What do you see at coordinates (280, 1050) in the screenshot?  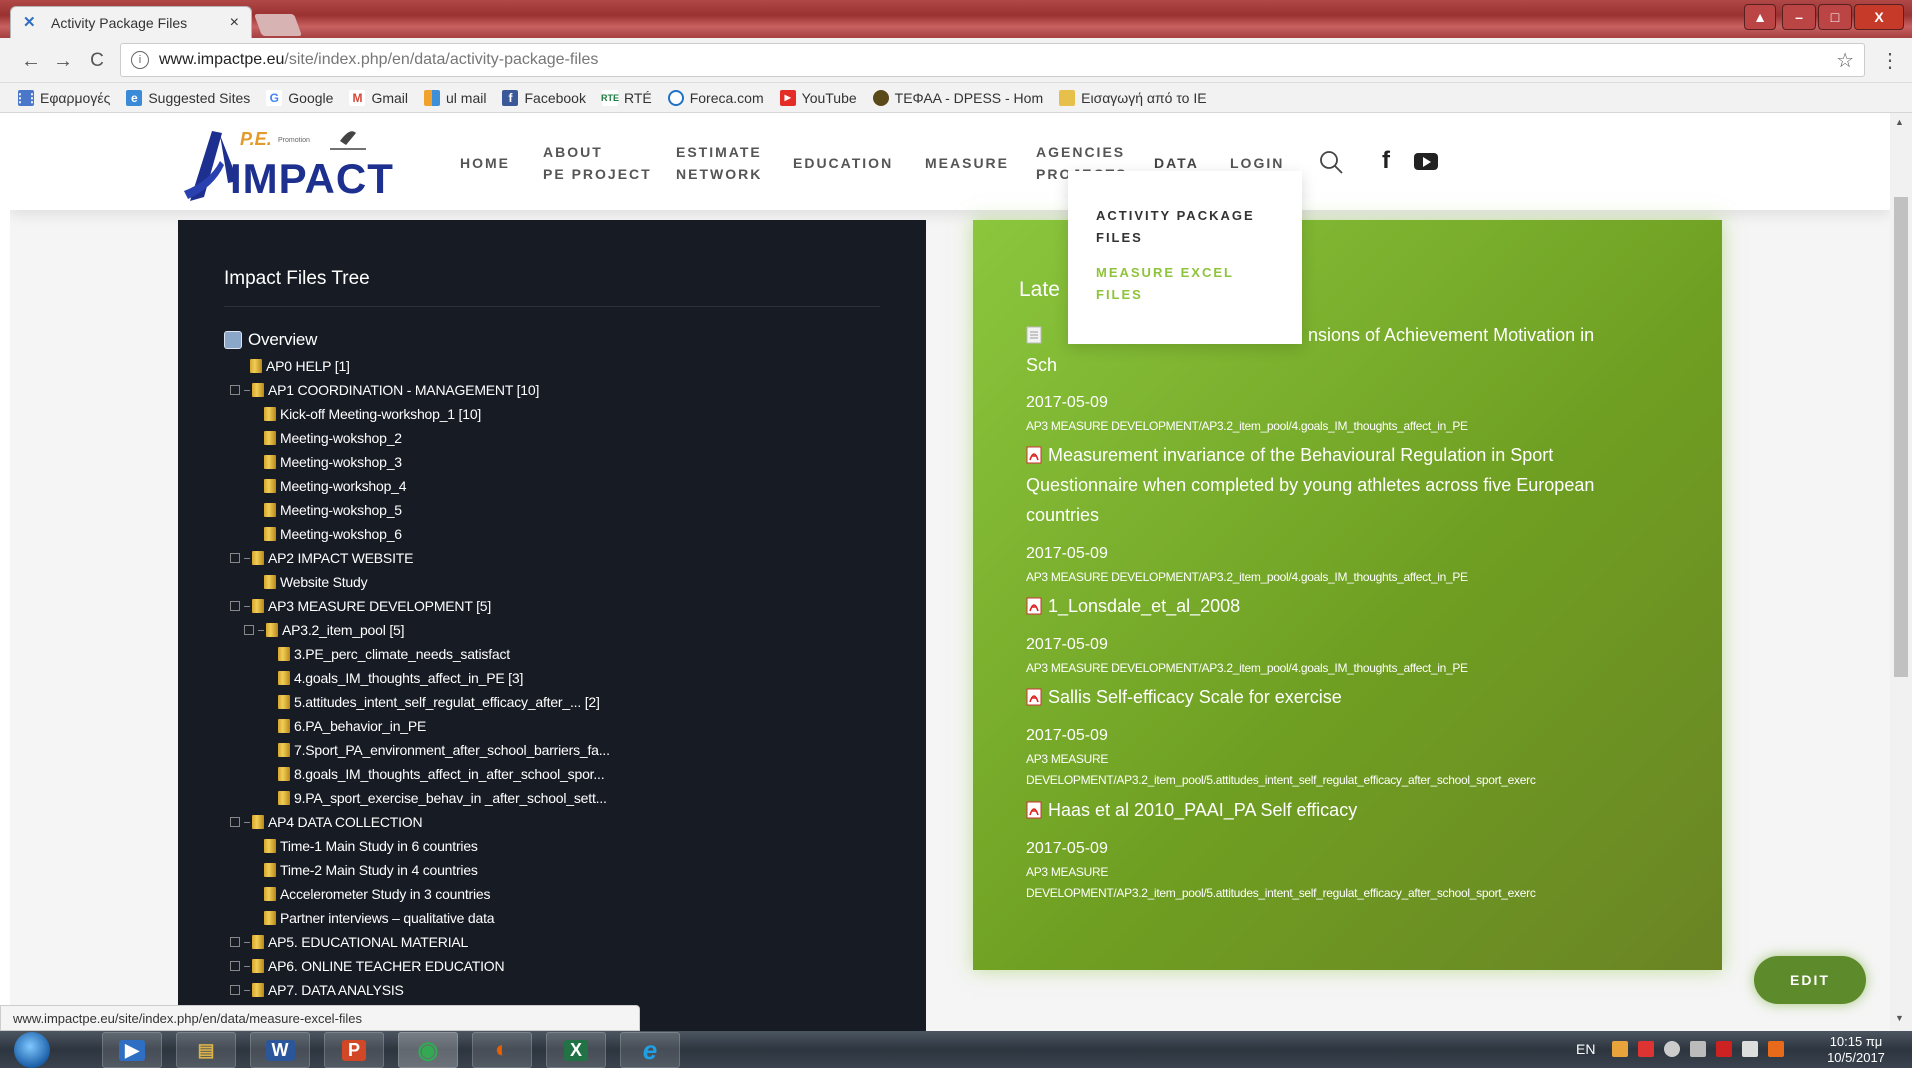 I see `taskbar-word: W` at bounding box center [280, 1050].